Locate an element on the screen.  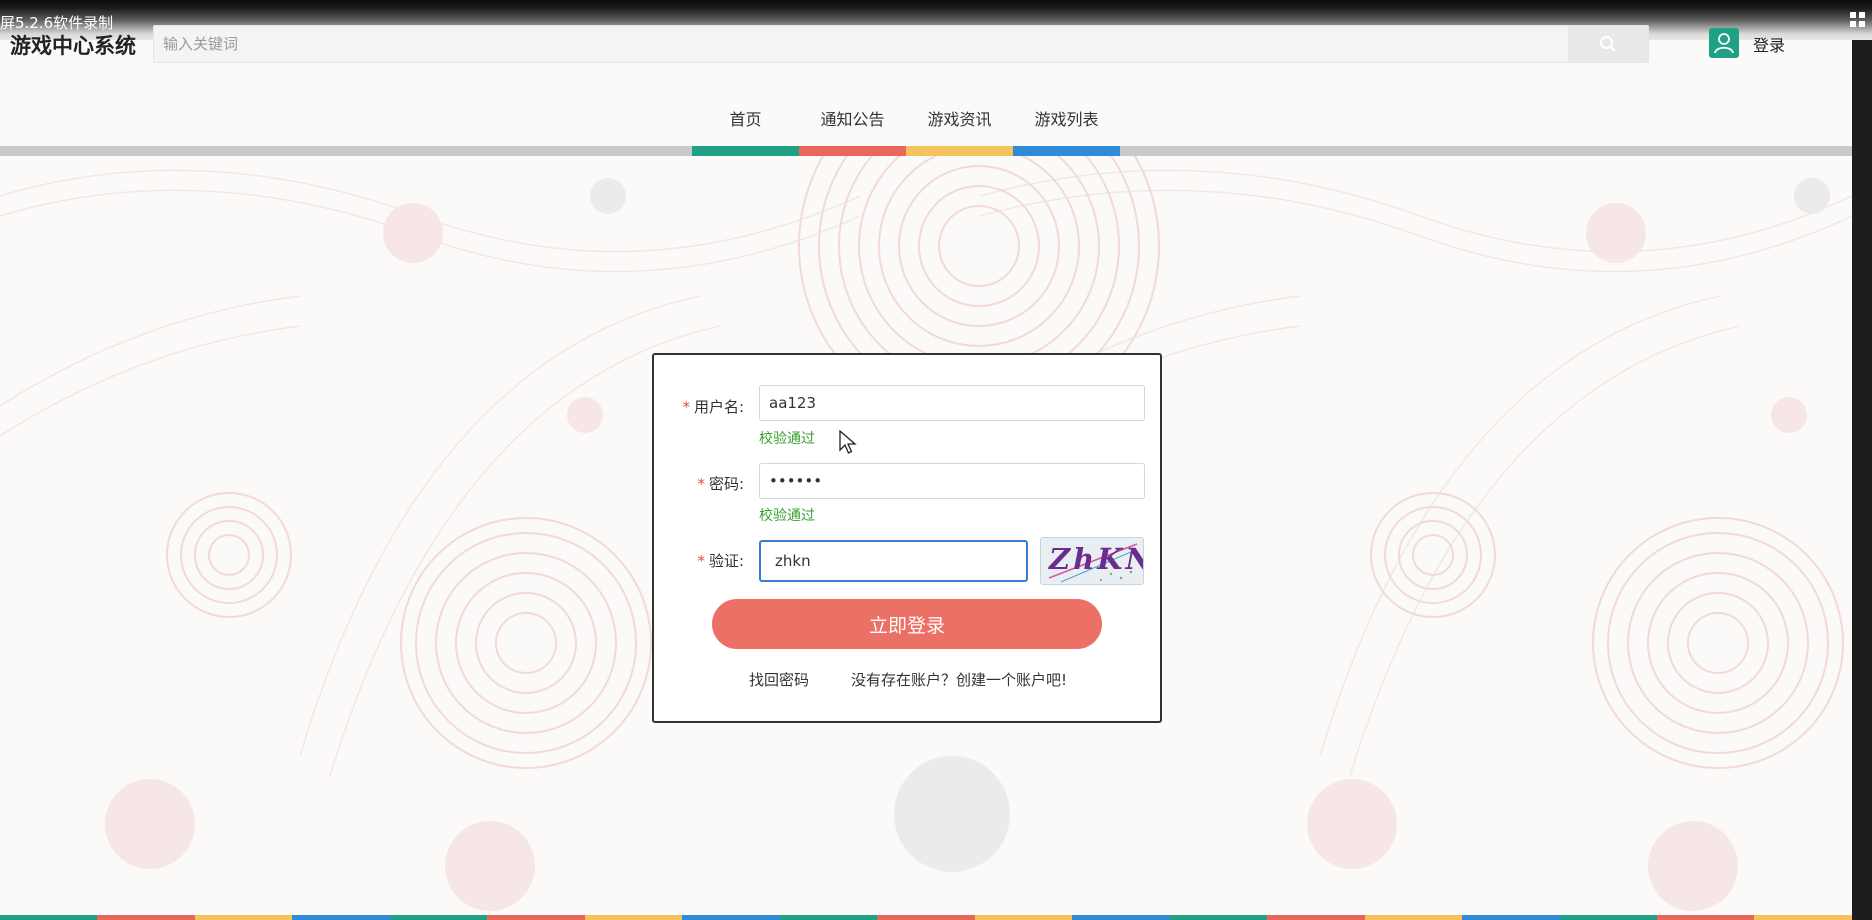
user-icon is located at coordinates (1724, 43).